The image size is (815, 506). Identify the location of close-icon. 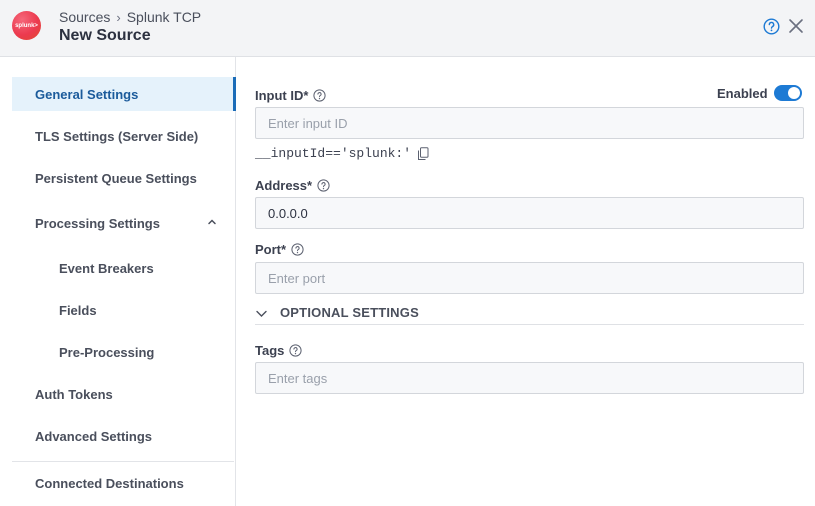
(796, 26).